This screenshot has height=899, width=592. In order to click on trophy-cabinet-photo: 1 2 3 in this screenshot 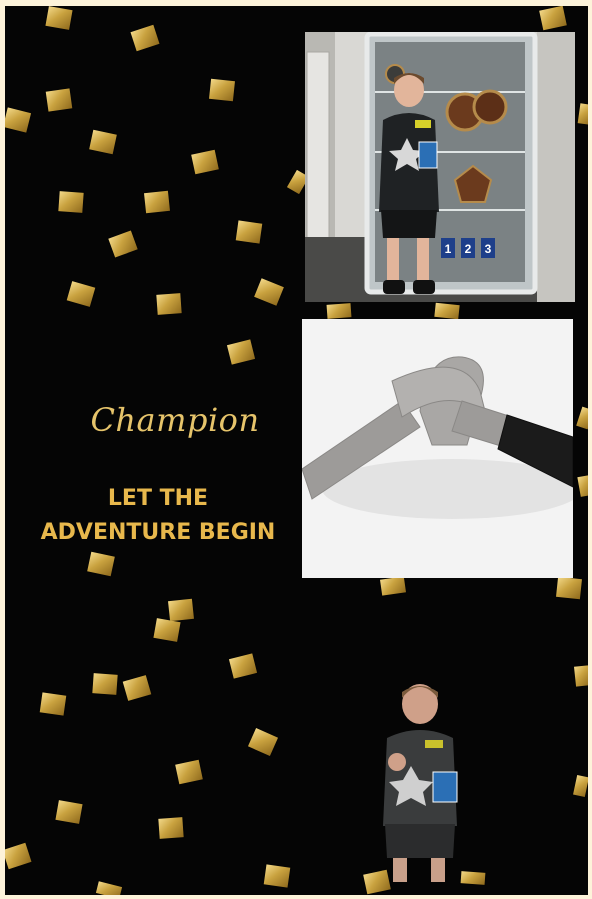, I will do `click(440, 167)`.